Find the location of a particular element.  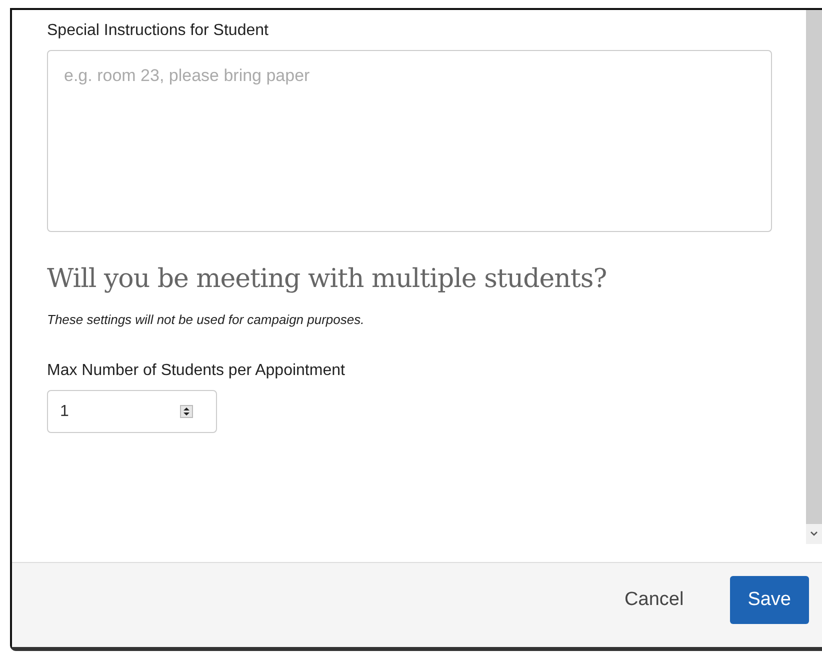

field-label: Max Number of Students per Appointment is located at coordinates (196, 371).